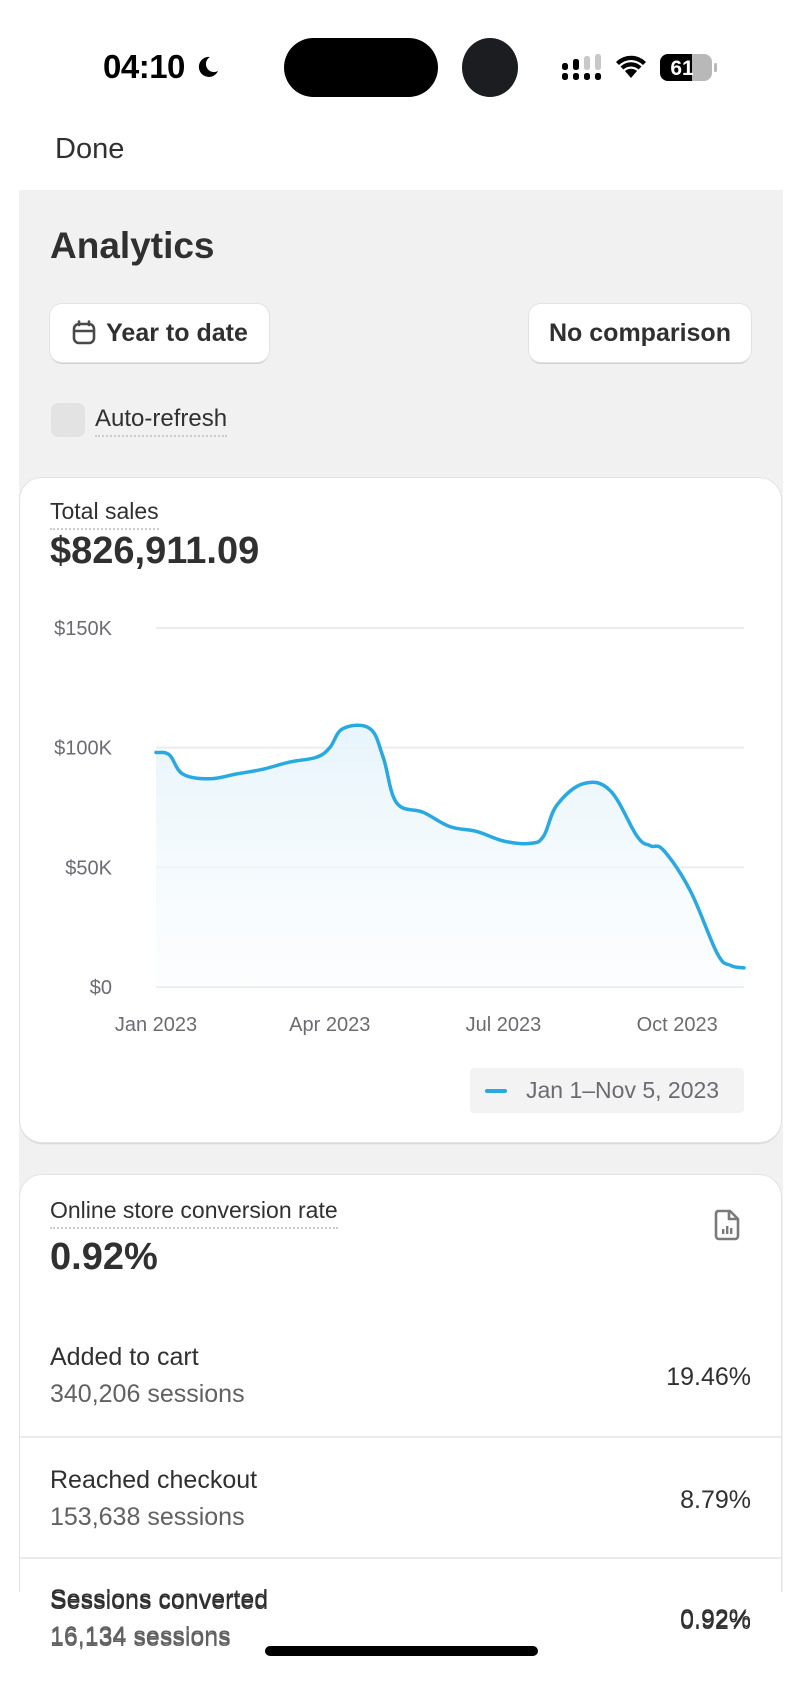 This screenshot has width=801, height=1688. I want to click on x-tick-label: Jul 2023, so click(504, 1025).